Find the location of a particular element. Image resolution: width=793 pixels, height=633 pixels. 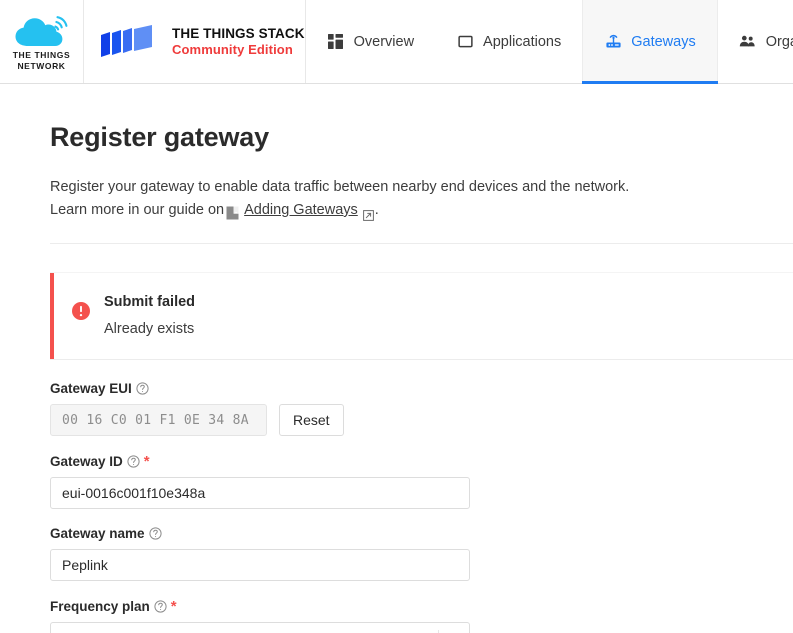

notification-message: Already exists is located at coordinates (149, 329).